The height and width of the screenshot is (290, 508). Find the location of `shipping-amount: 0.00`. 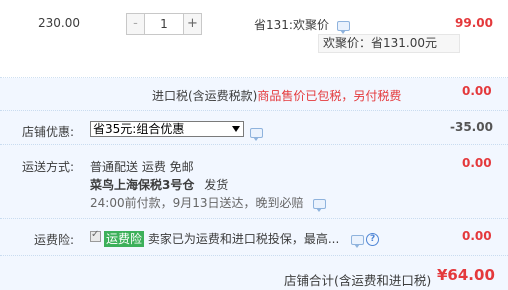

shipping-amount: 0.00 is located at coordinates (477, 163).